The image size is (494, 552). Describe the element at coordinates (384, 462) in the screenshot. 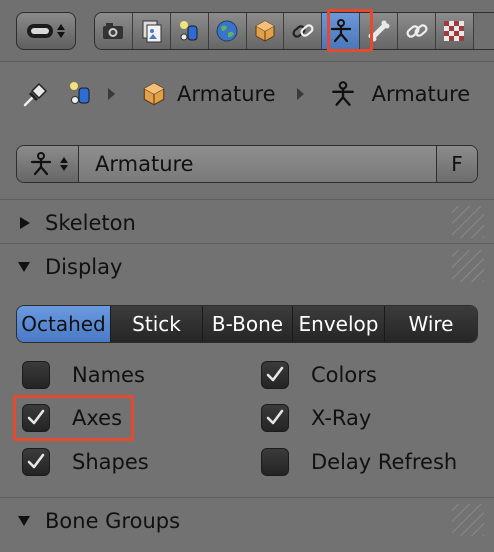

I see `delay-refresh-label: Delay Refresh` at that location.